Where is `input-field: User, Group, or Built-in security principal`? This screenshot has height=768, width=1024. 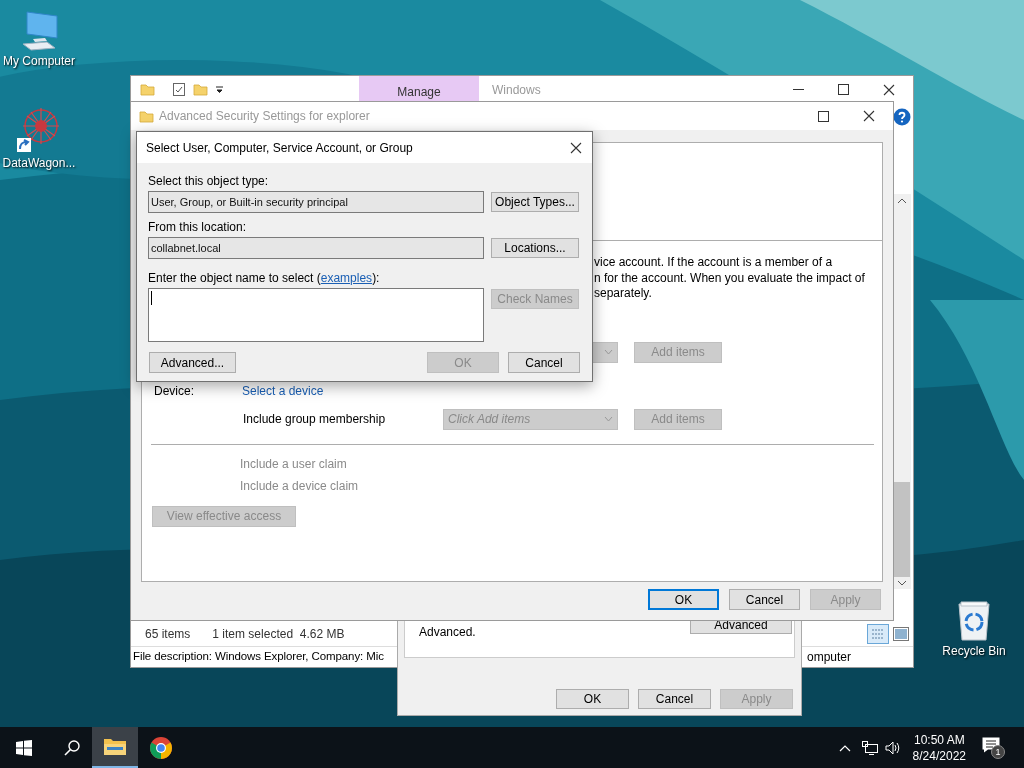
input-field: User, Group, or Built-in security principal is located at coordinates (316, 202).